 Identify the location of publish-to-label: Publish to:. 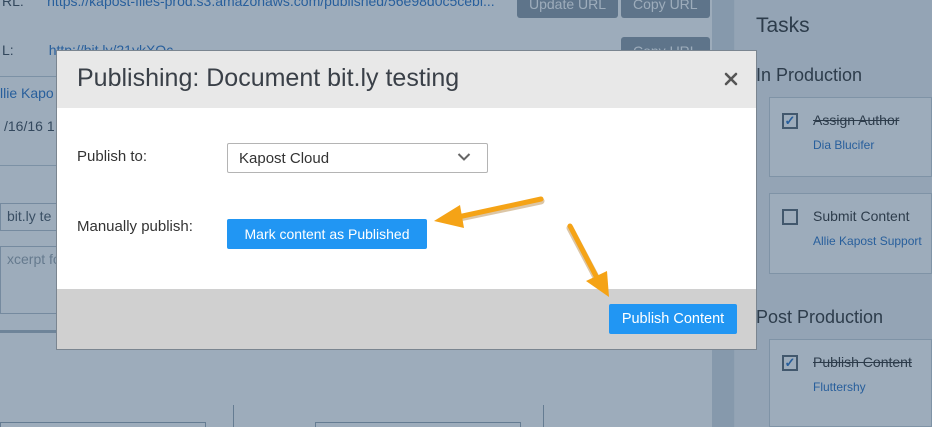
(112, 156).